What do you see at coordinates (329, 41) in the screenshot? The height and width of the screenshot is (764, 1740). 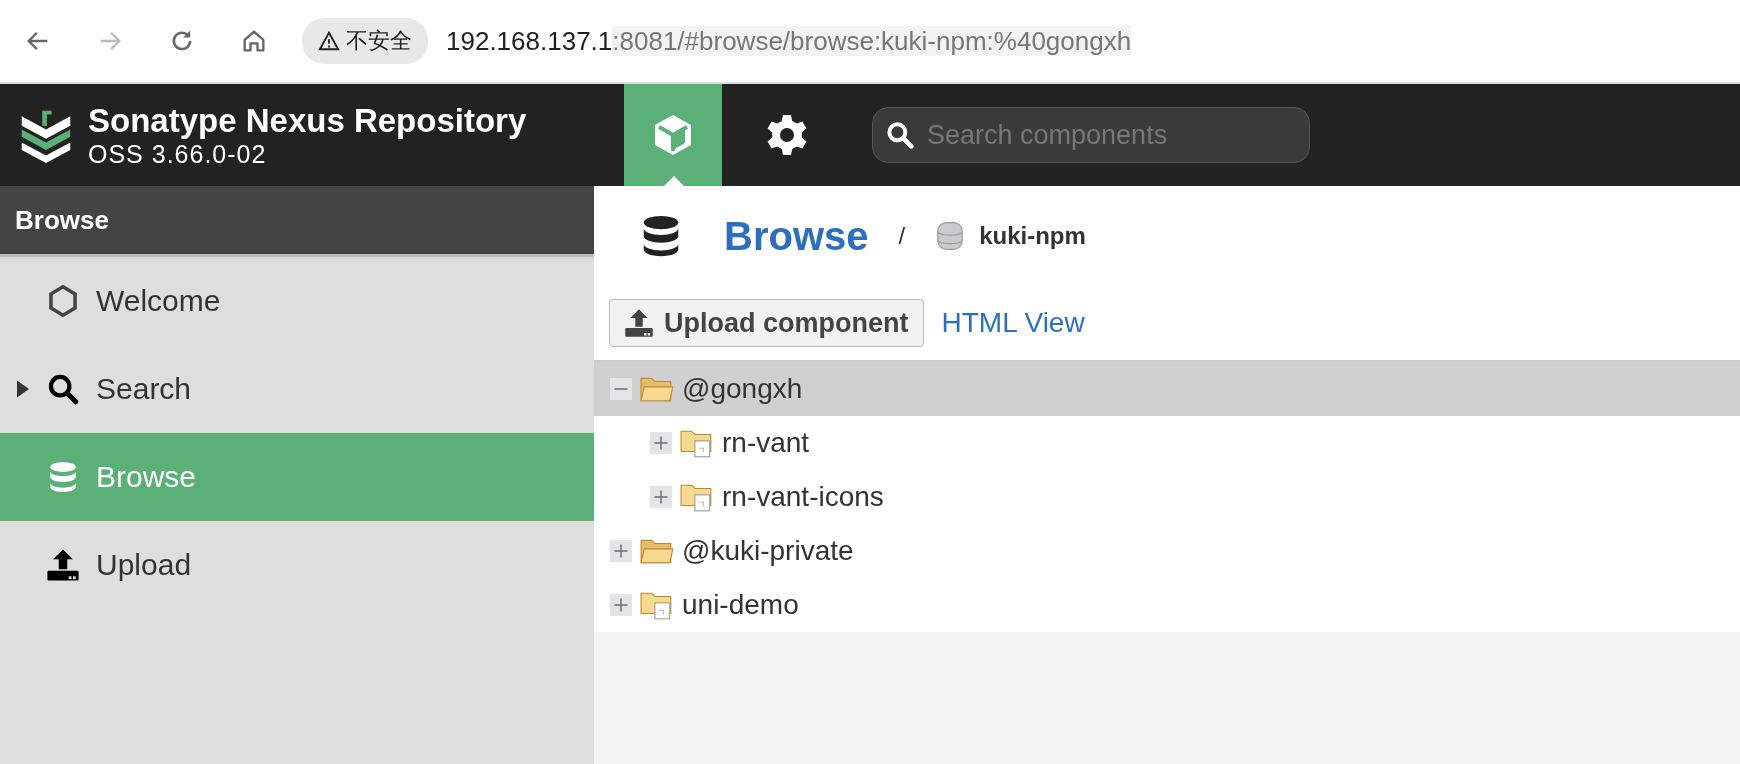 I see `warning-icon` at bounding box center [329, 41].